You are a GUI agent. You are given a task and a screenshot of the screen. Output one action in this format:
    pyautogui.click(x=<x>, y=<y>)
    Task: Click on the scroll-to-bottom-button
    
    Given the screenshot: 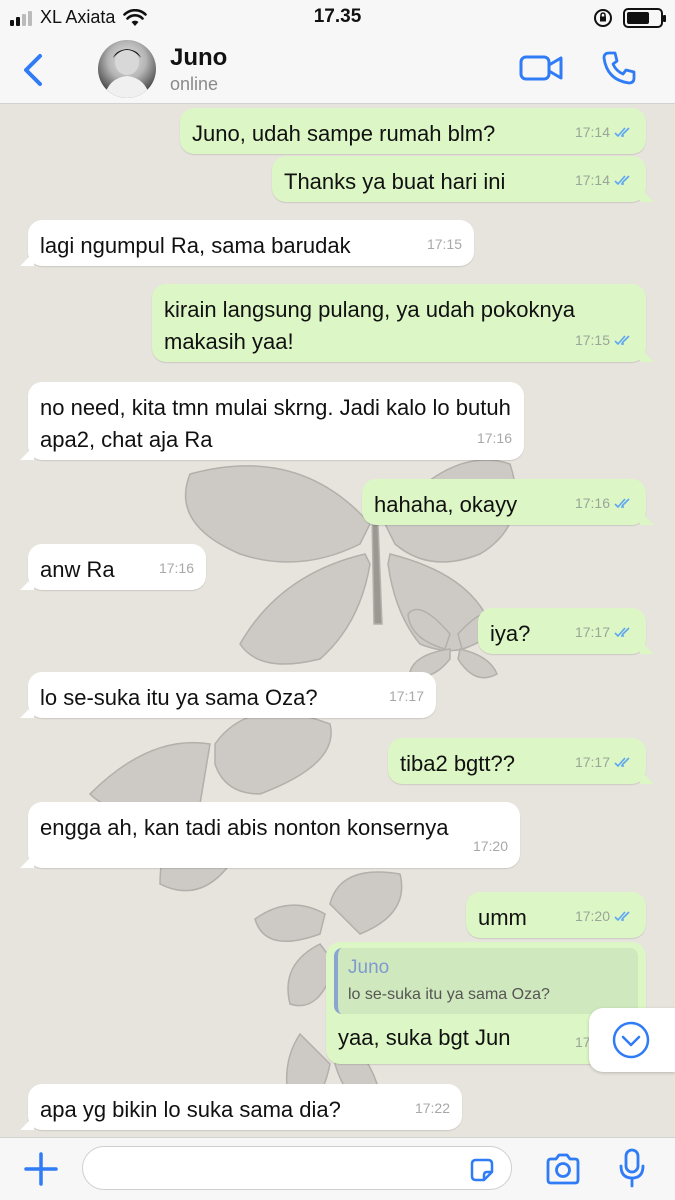 What is the action you would take?
    pyautogui.click(x=632, y=1040)
    